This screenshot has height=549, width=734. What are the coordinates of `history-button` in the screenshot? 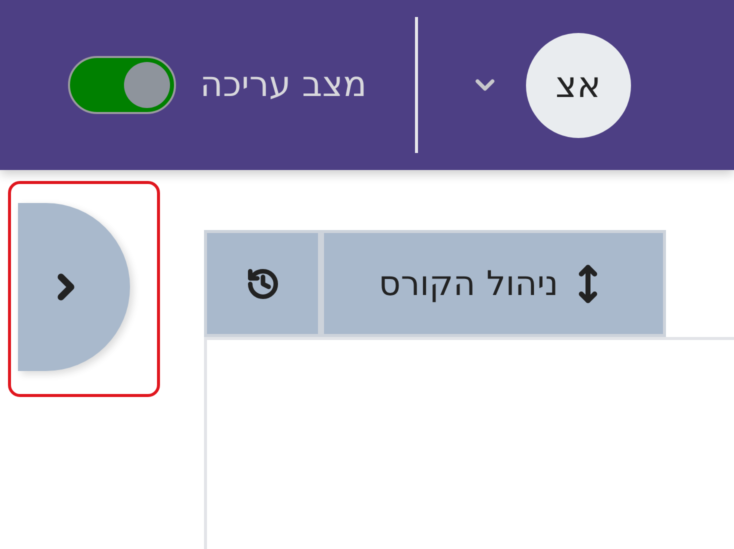 It's located at (262, 283).